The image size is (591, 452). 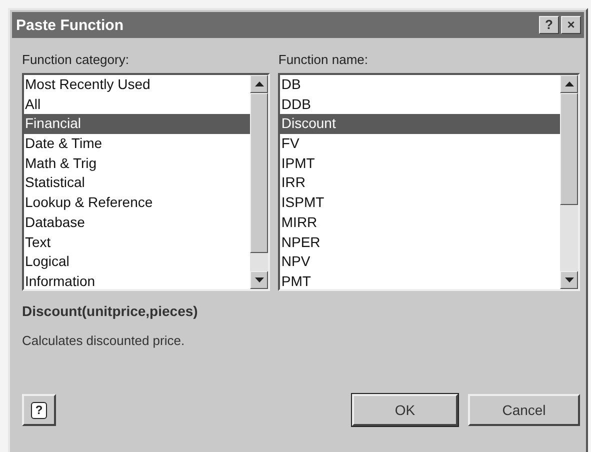 I want to click on function-signature: Discount(unitprice,pieces), so click(x=110, y=310).